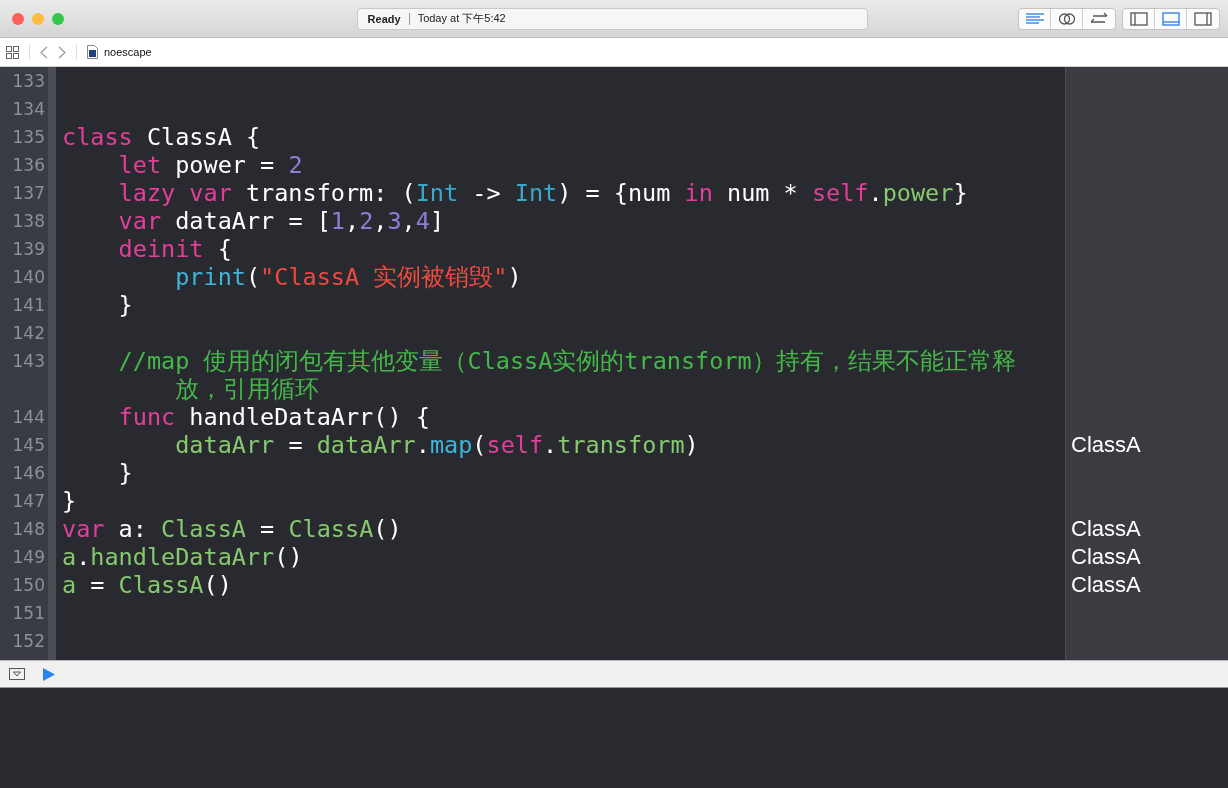 This screenshot has width=1228, height=788. Describe the element at coordinates (394, 221) in the screenshot. I see `code-token: 3` at that location.